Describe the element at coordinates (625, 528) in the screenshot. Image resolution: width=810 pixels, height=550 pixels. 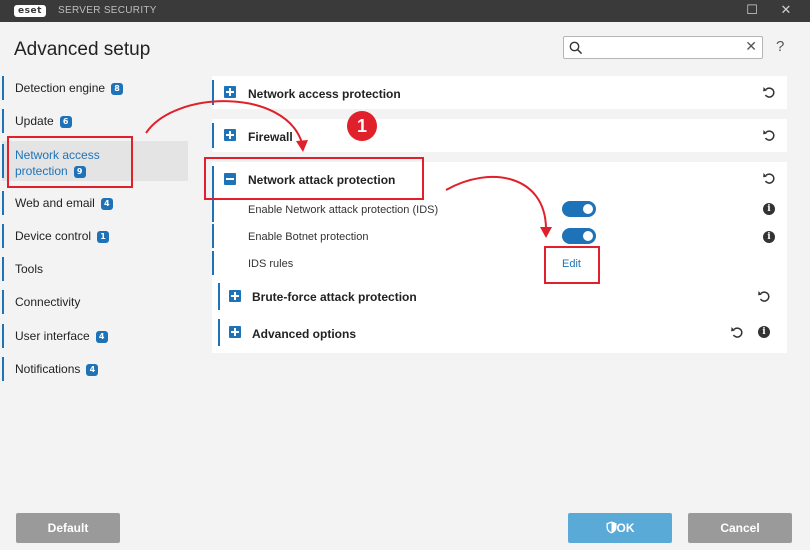
I see `ok-label: OK` at that location.